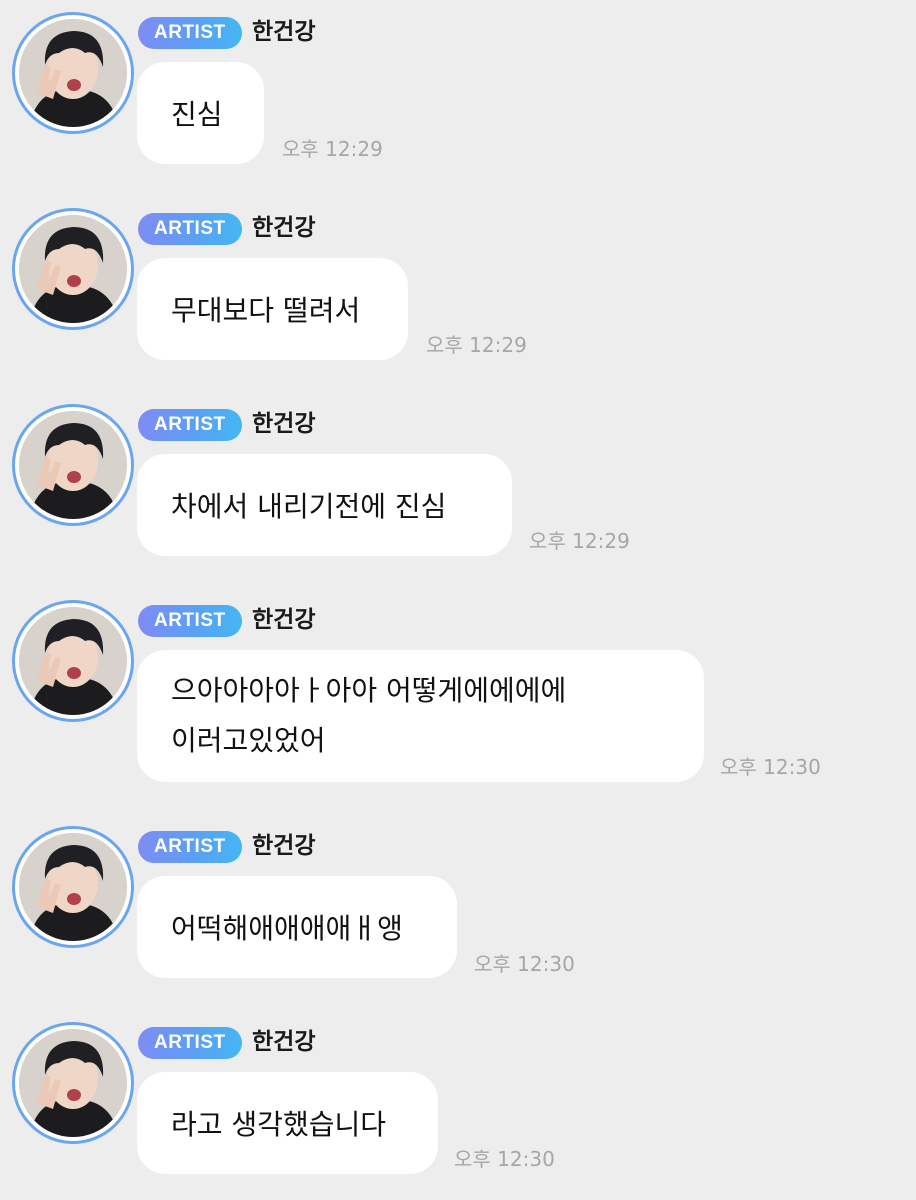 The image size is (916, 1200). I want to click on message-text: 차에서 내리기전에 진심, so click(309, 506).